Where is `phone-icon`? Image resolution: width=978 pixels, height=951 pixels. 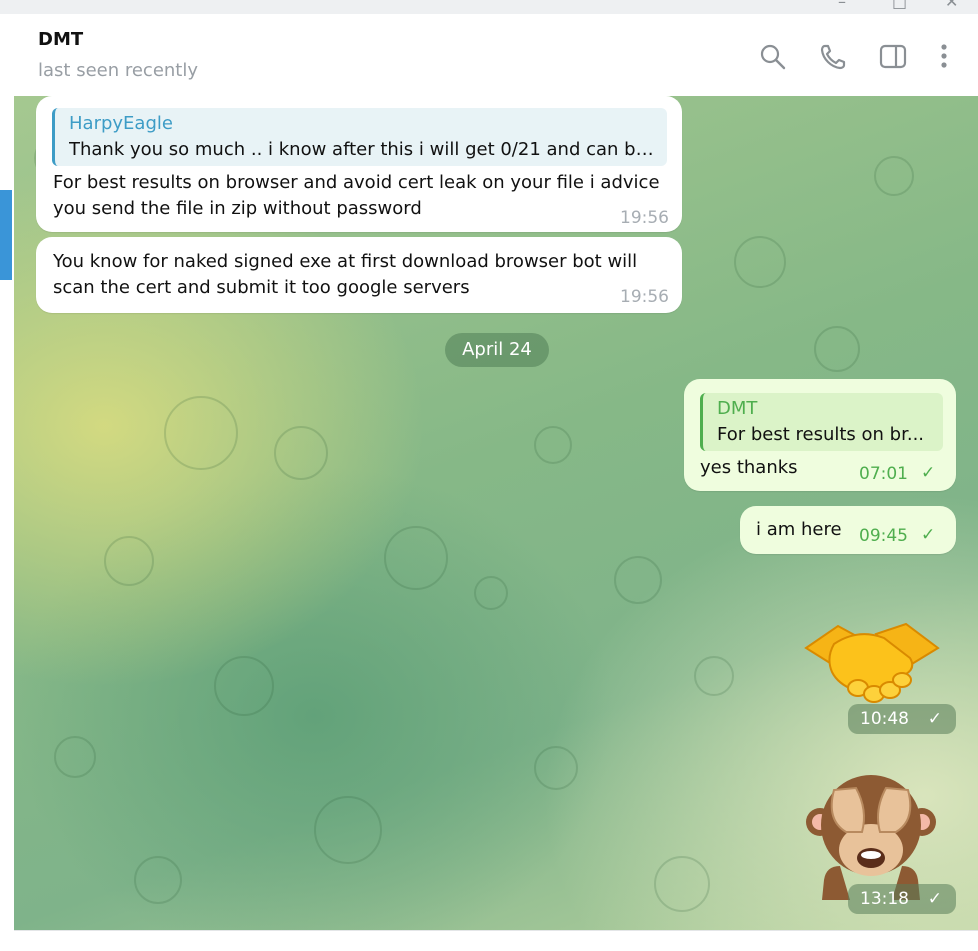
phone-icon is located at coordinates (833, 57).